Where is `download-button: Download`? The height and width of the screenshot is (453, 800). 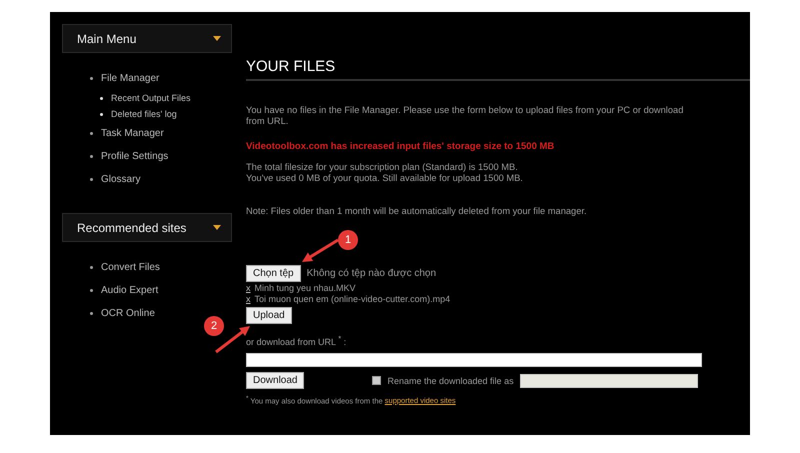
download-button: Download is located at coordinates (275, 380).